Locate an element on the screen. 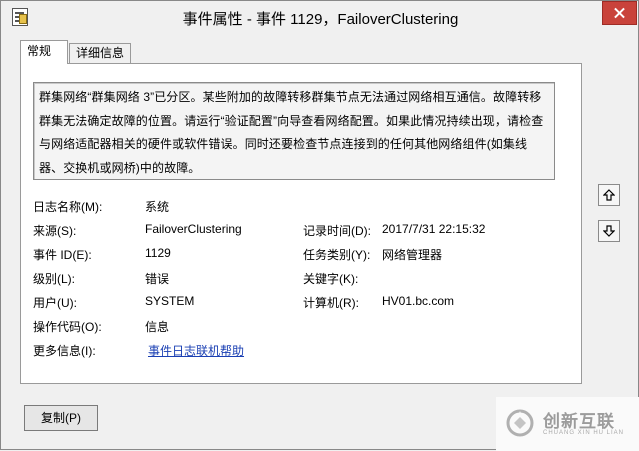 This screenshot has width=639, height=451. keywords-label: 关键字(K): is located at coordinates (331, 279).